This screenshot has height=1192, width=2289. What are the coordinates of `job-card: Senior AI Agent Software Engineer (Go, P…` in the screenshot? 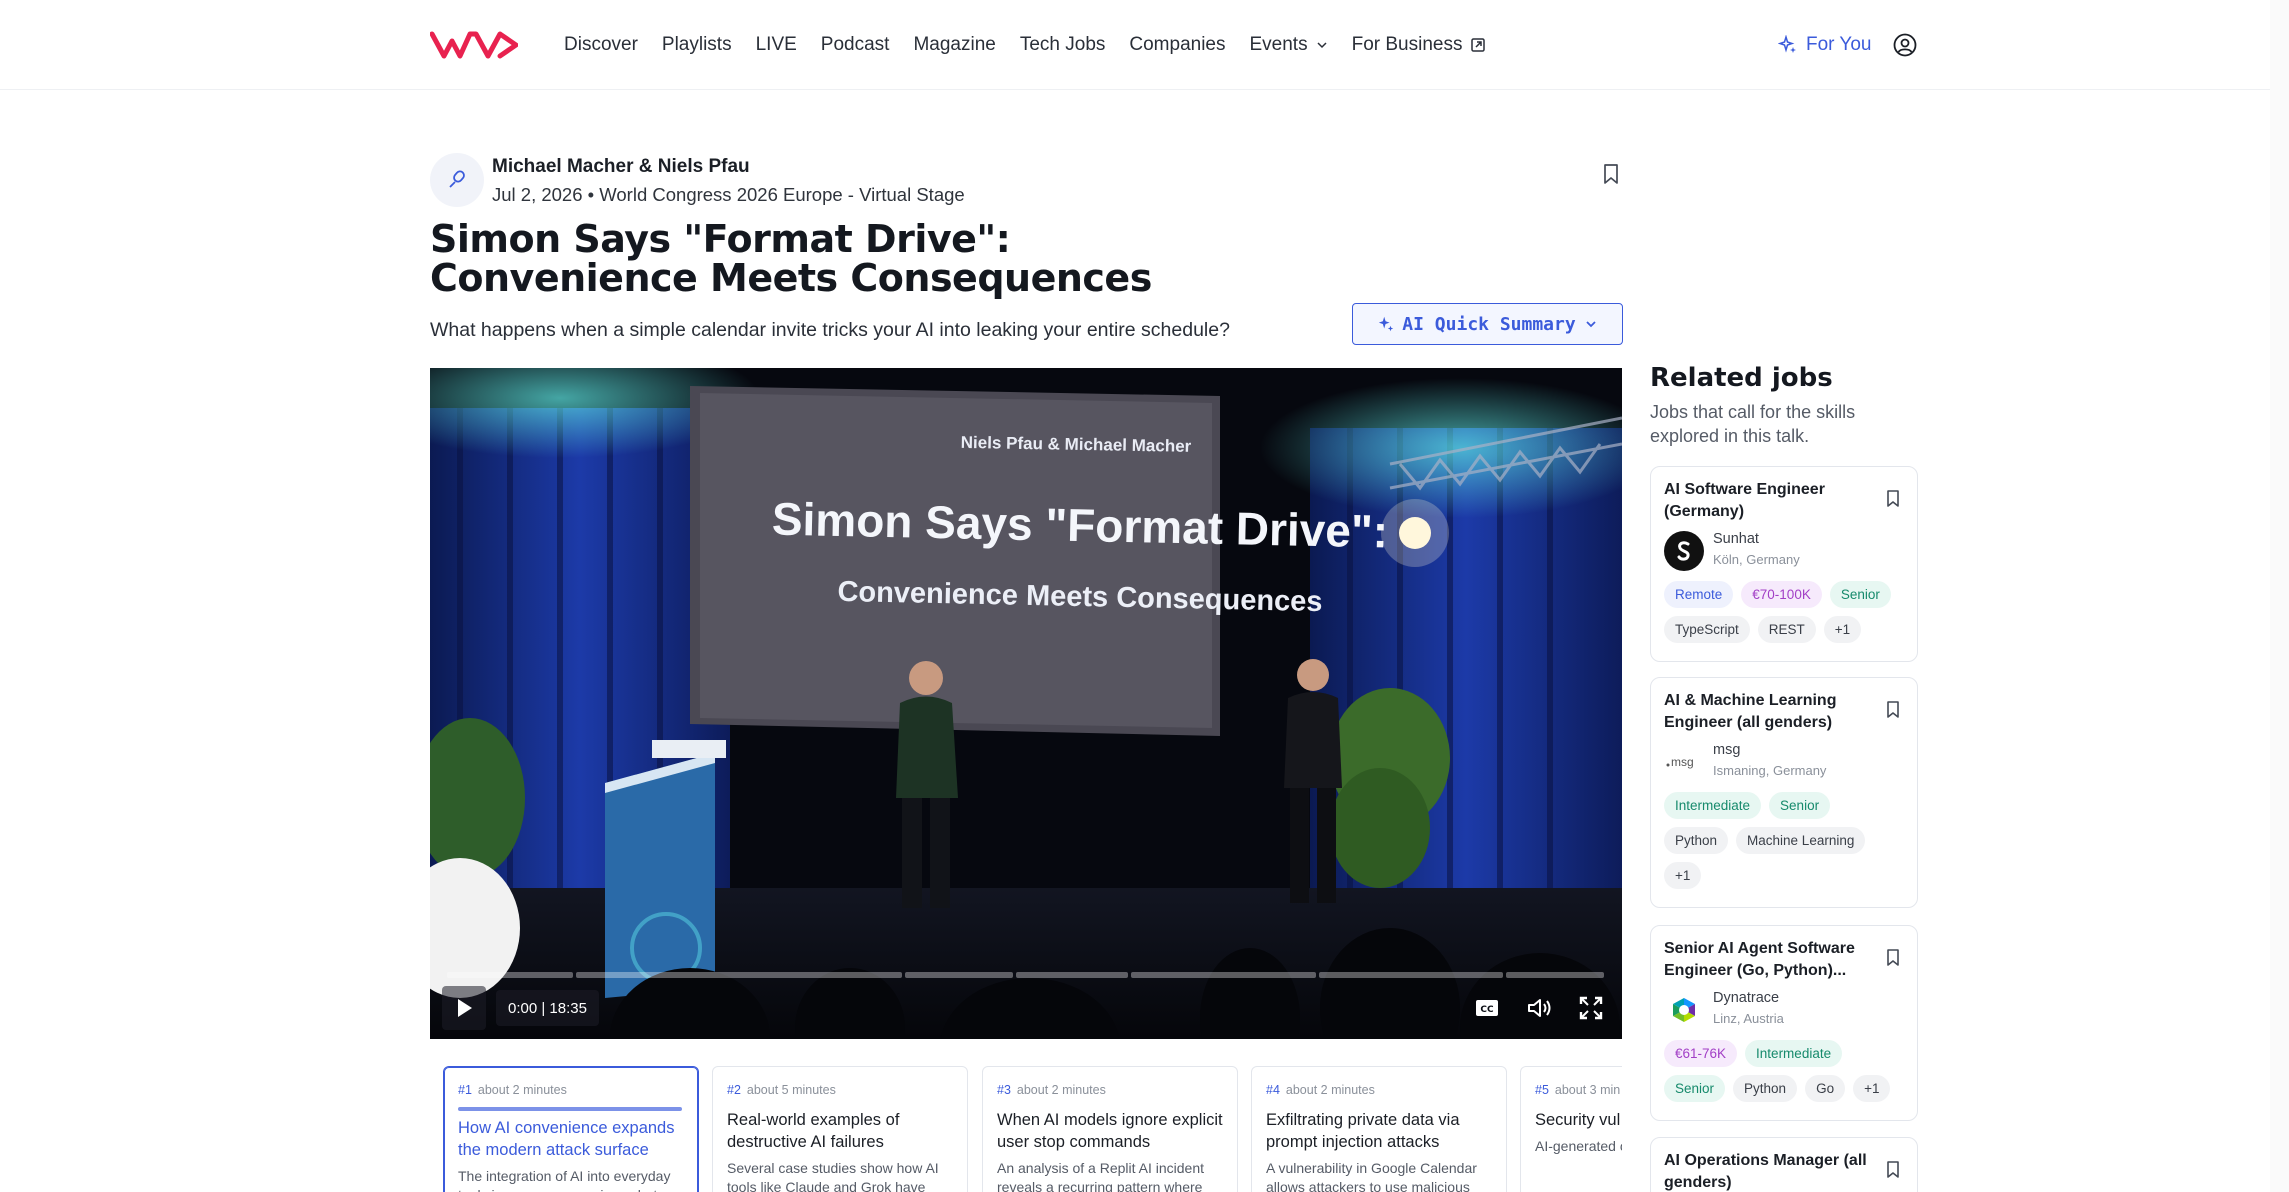 It's located at (1784, 1023).